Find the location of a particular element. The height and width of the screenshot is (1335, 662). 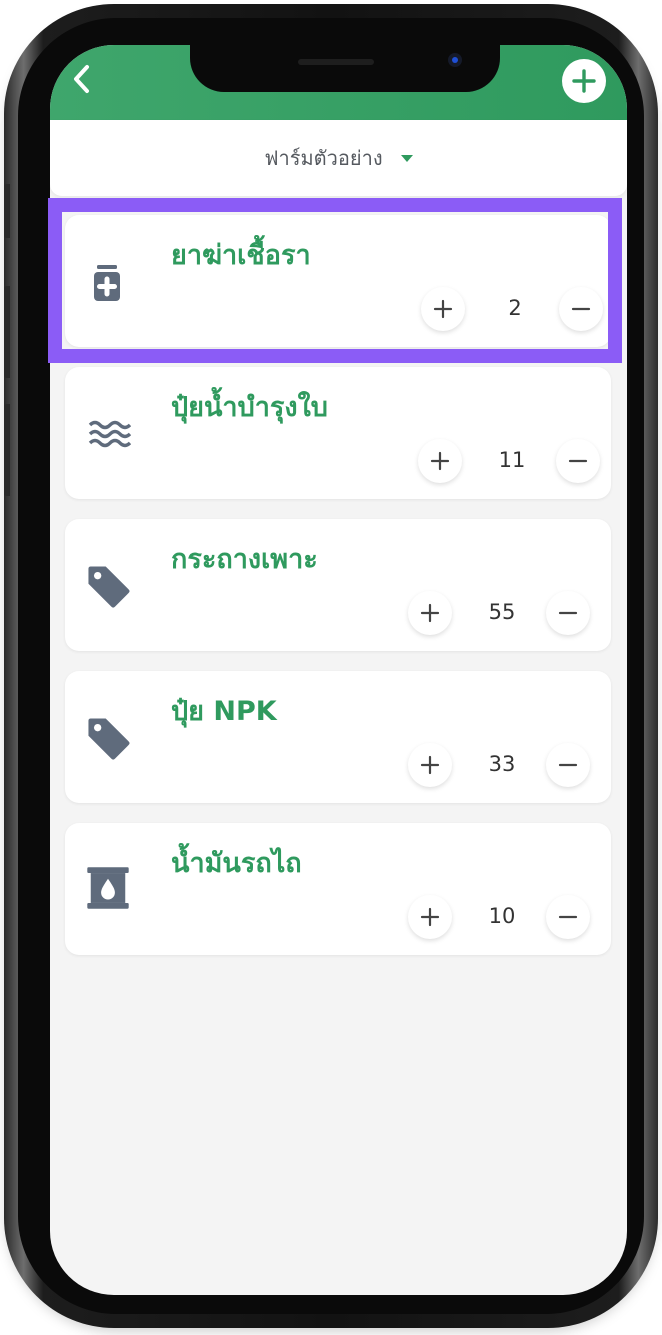

item-name: ยาฆ่าเชื้อรา is located at coordinates (241, 255).